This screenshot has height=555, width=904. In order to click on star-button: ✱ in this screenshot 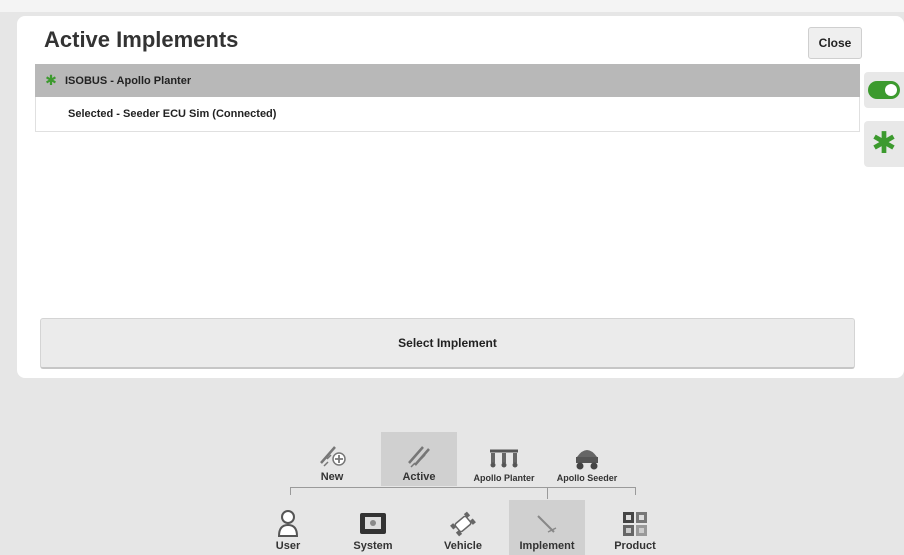, I will do `click(884, 144)`.